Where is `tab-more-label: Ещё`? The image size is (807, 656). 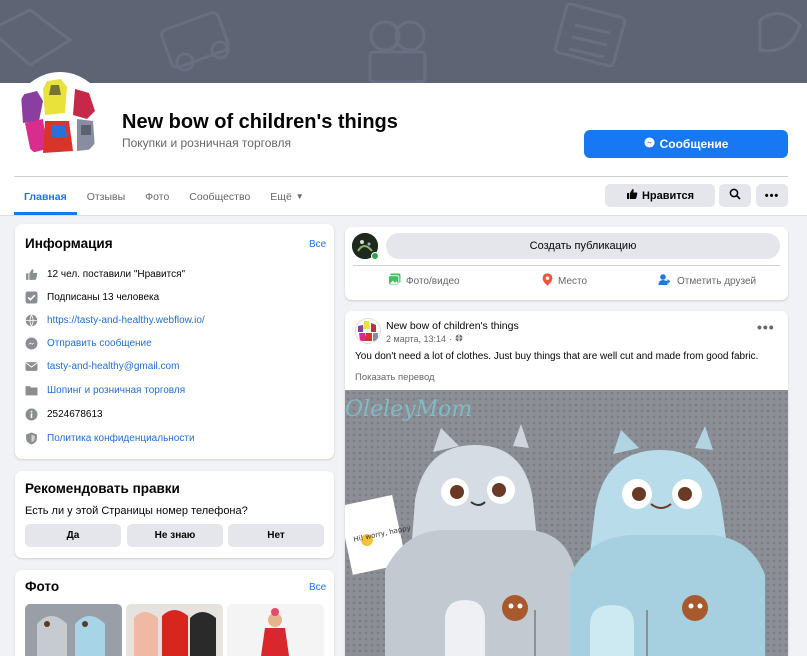
tab-more-label: Ещё is located at coordinates (281, 196).